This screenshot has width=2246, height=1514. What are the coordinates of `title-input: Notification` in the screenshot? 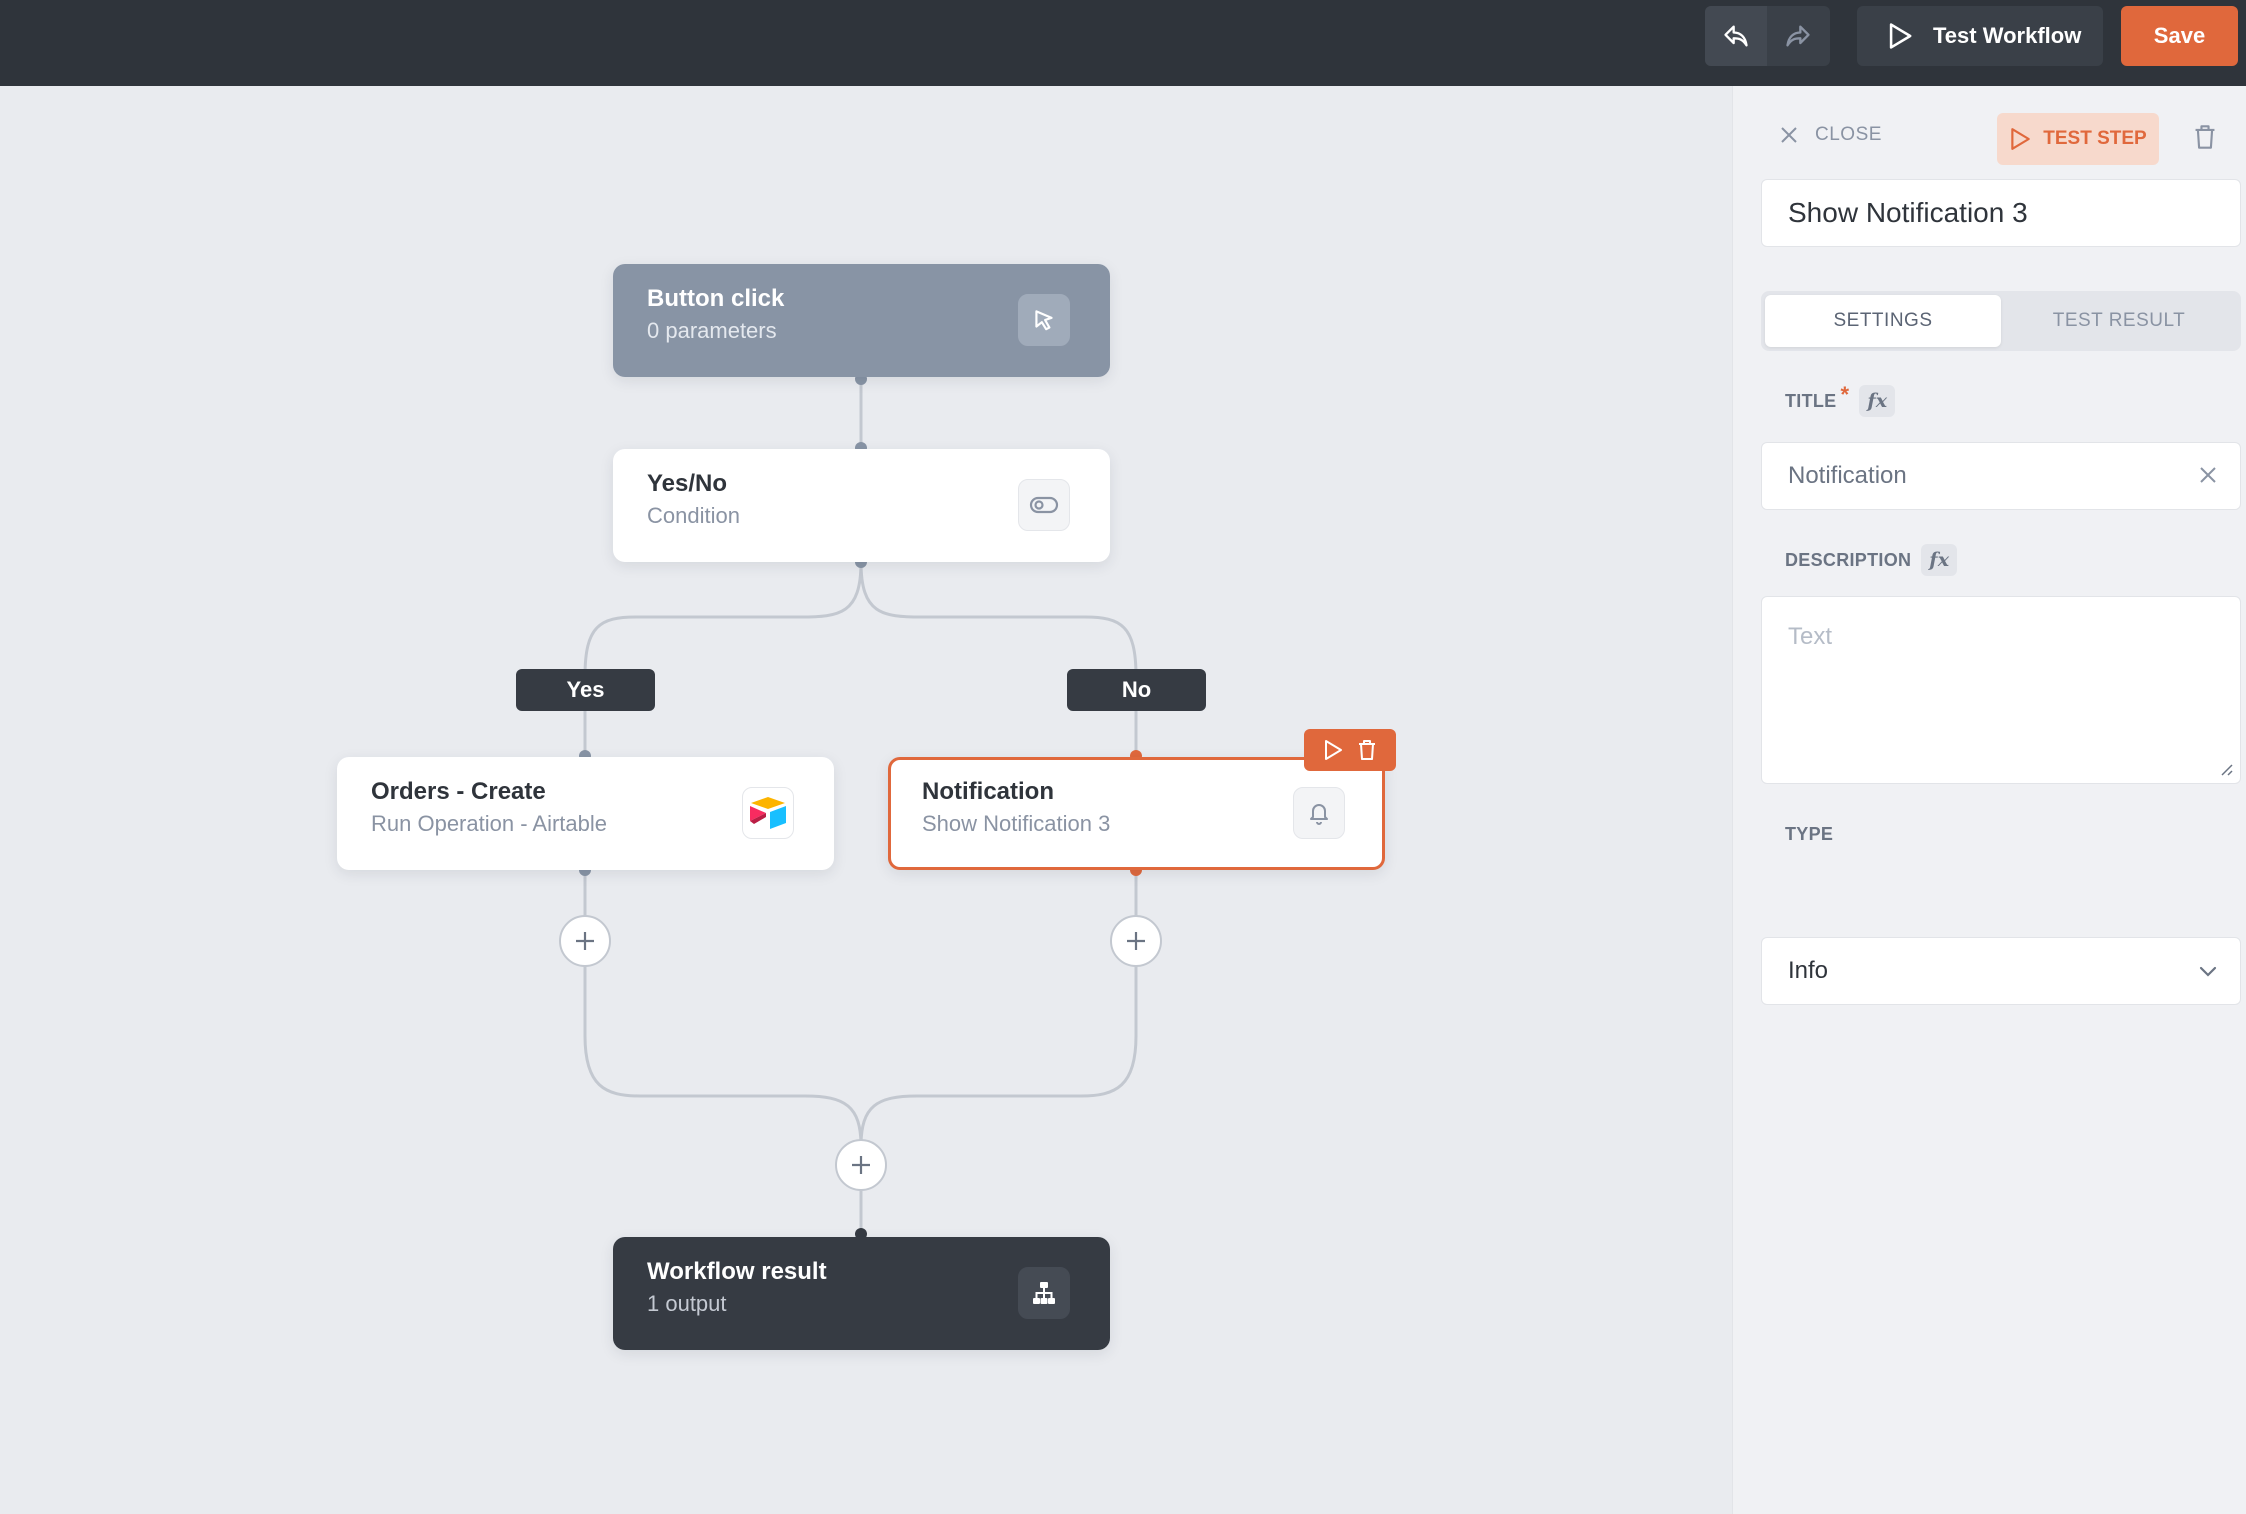 It's located at (2001, 476).